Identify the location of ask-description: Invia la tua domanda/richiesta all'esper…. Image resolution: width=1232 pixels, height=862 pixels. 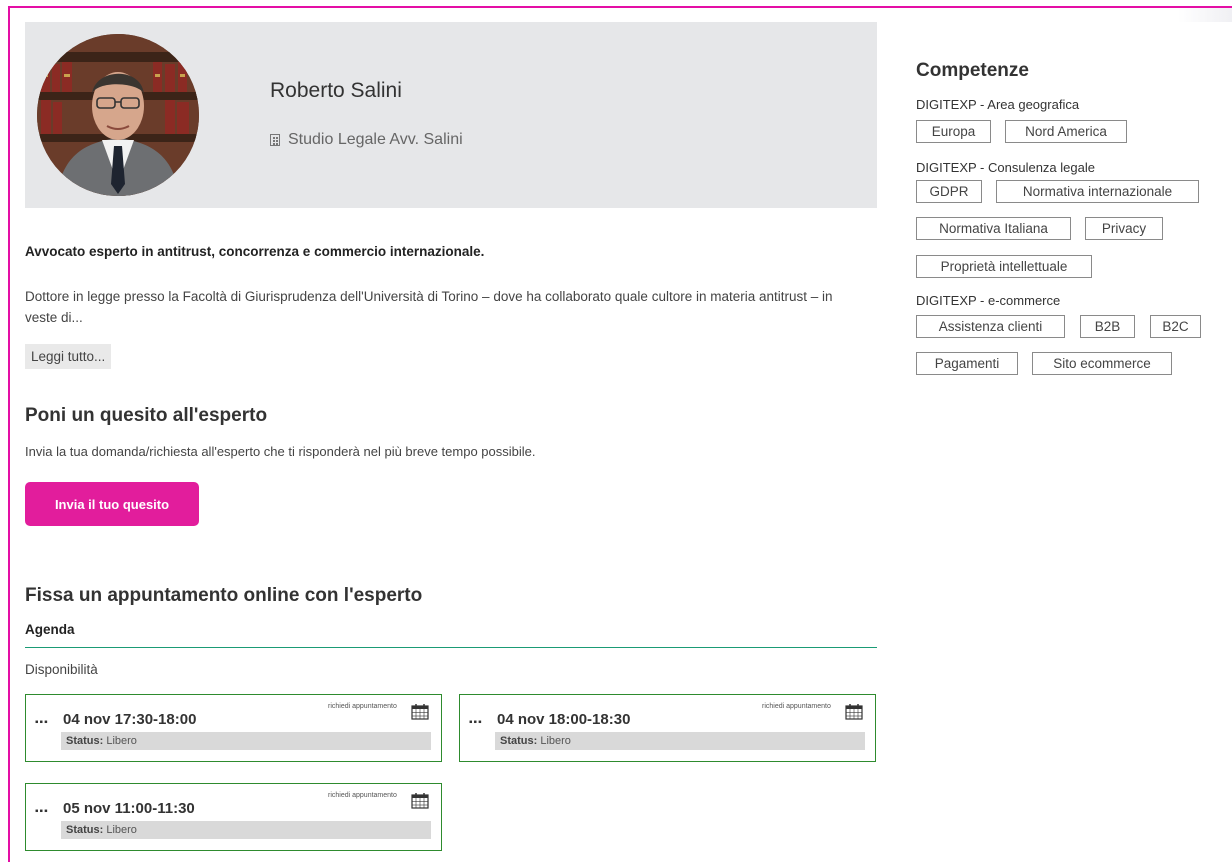
(280, 451).